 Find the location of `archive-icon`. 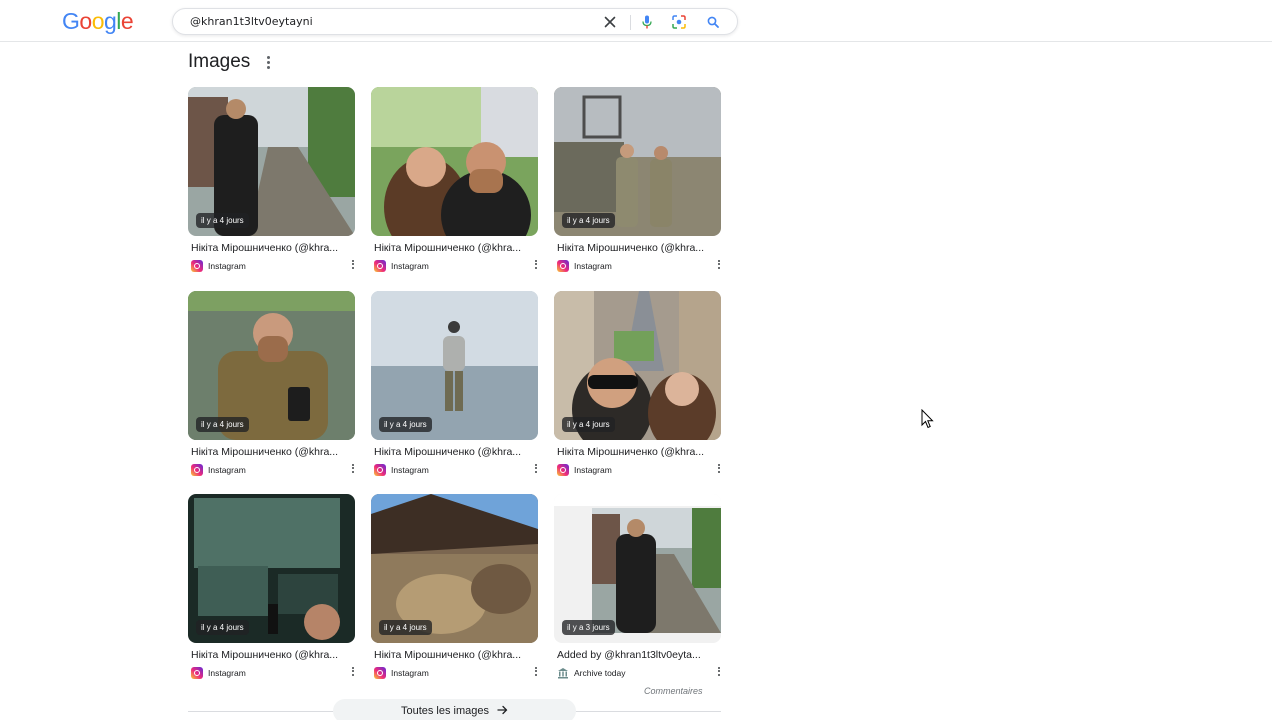

archive-icon is located at coordinates (563, 673).